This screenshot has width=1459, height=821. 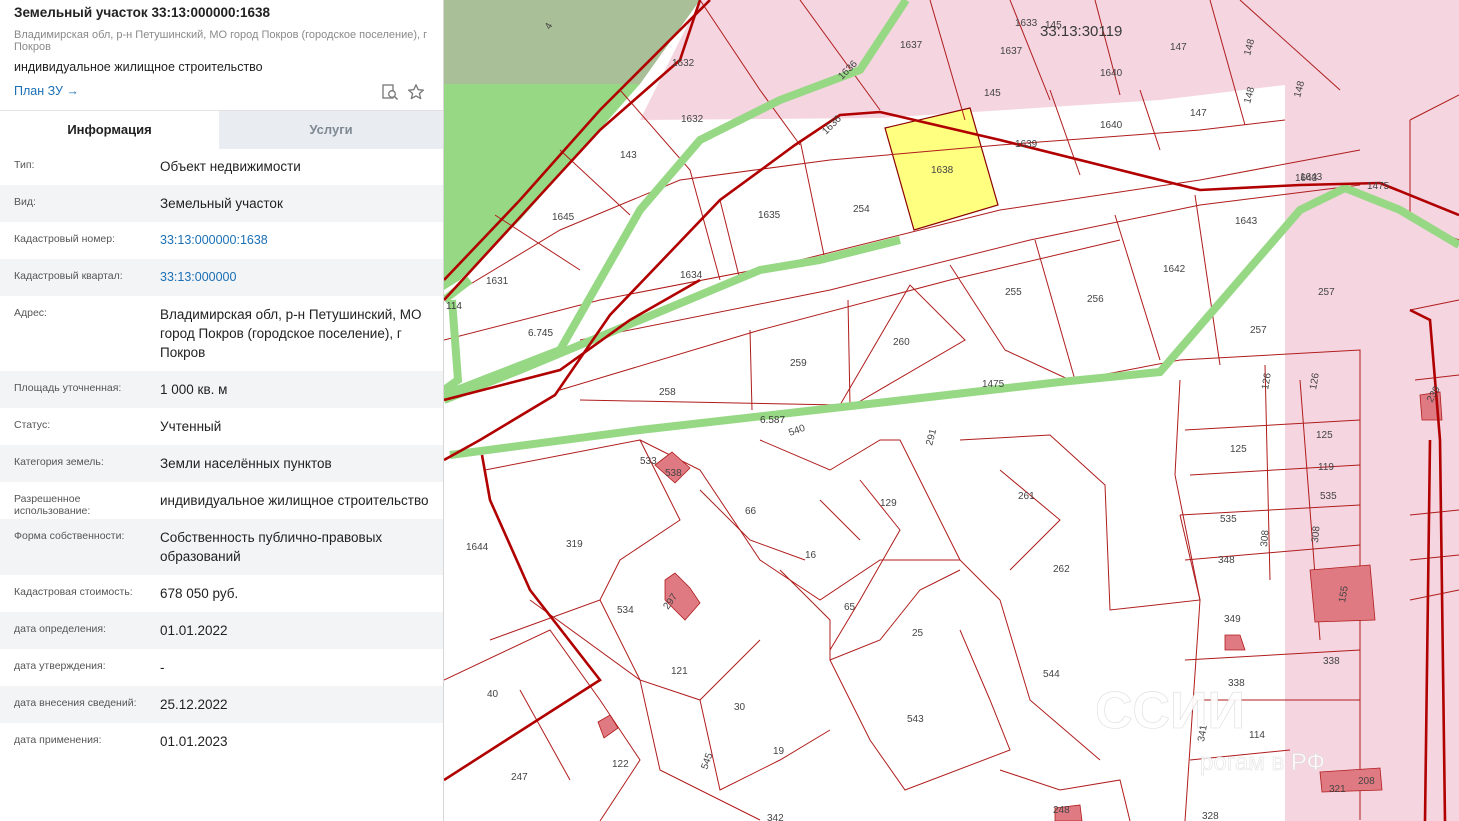 What do you see at coordinates (901, 342) in the screenshot?
I see `parcel-label: 260` at bounding box center [901, 342].